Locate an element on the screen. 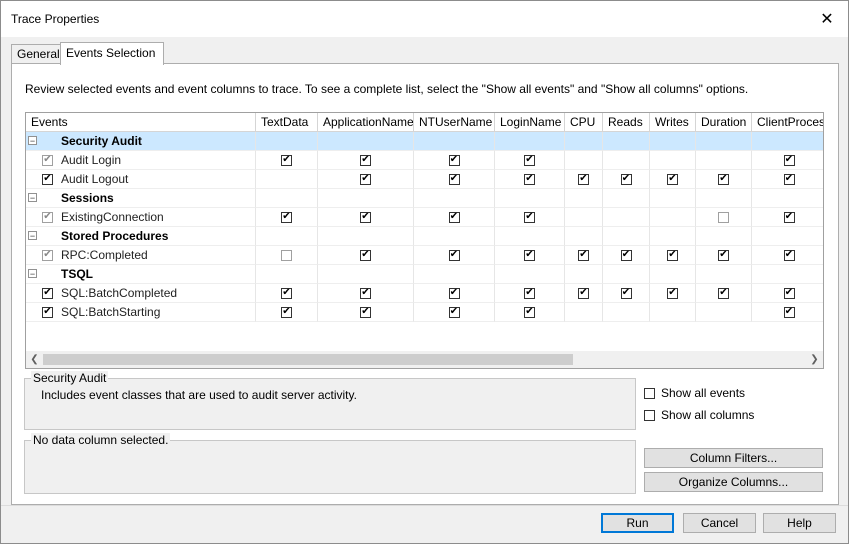 The height and width of the screenshot is (544, 849). show-all-events-checkbox: Show all events is located at coordinates (694, 393).